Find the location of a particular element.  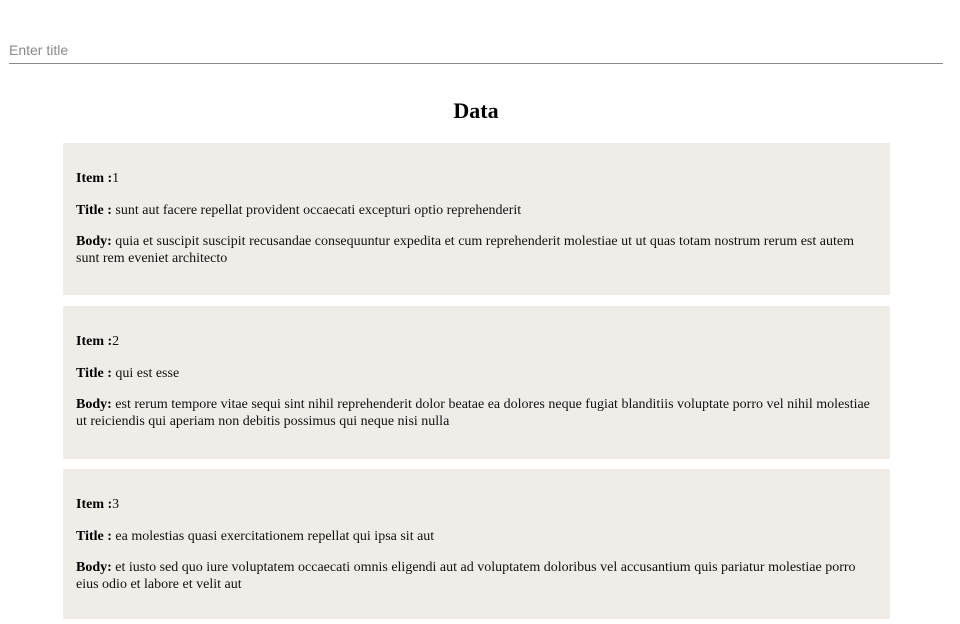

item-number: 3 is located at coordinates (116, 504).